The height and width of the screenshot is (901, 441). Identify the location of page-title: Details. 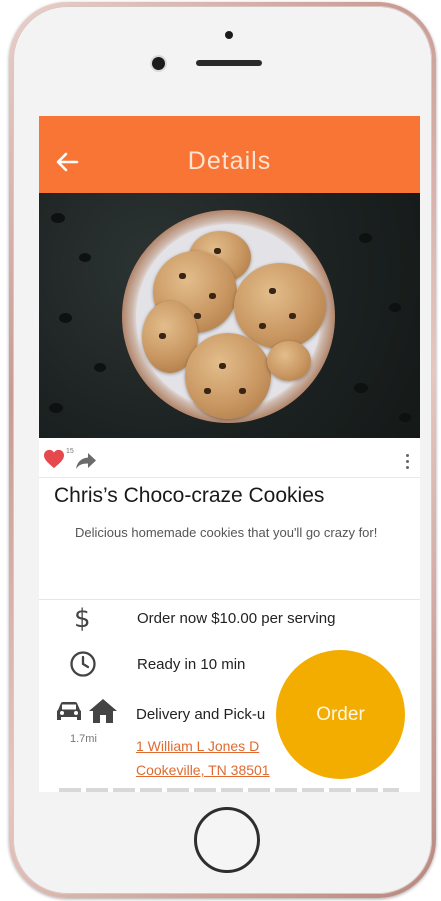
(229, 161).